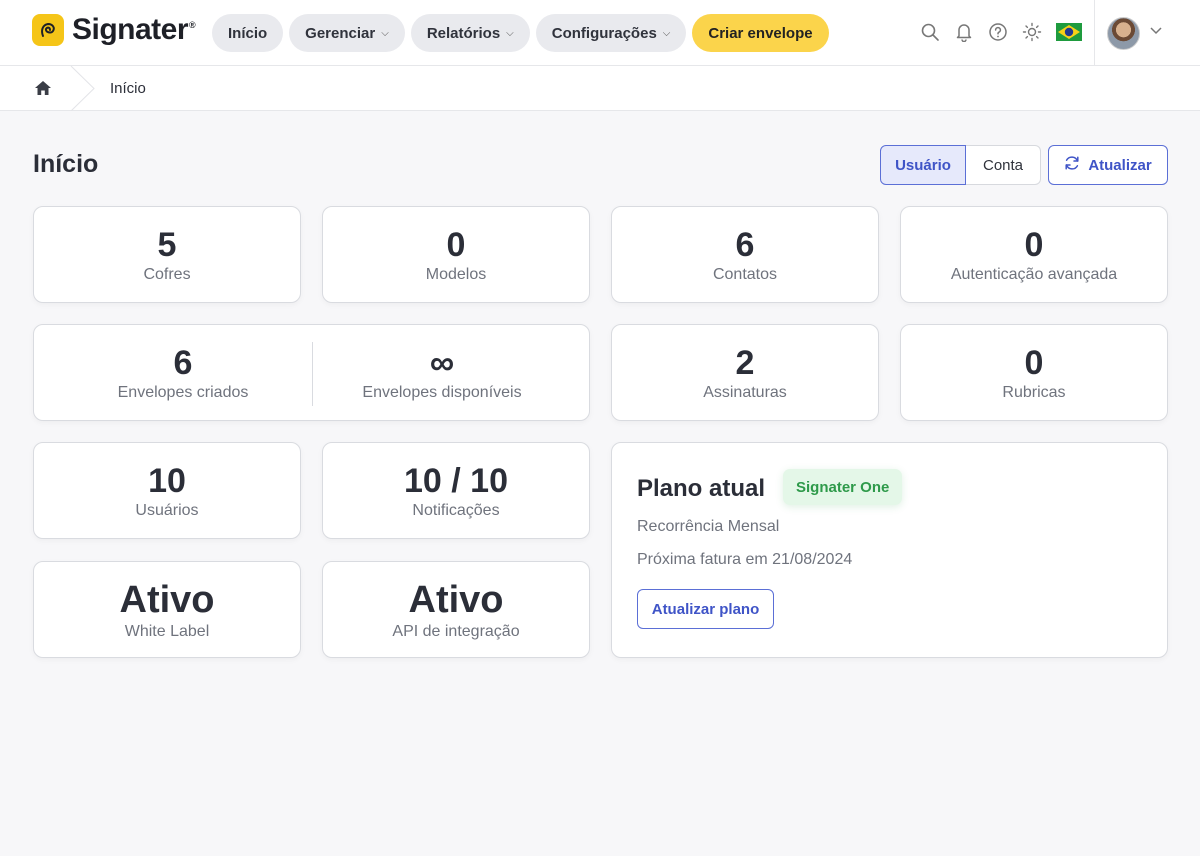 The height and width of the screenshot is (856, 1200). I want to click on brazil-flag-icon, so click(1069, 32).